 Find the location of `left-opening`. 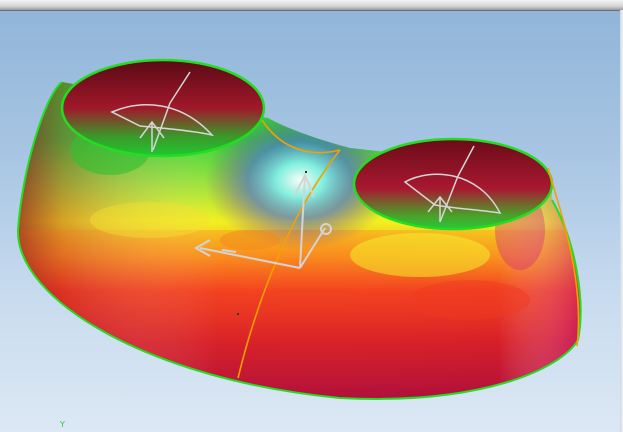

left-opening is located at coordinates (163, 108).